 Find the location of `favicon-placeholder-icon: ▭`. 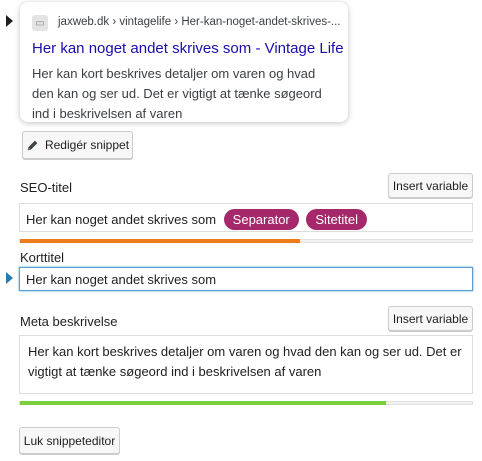

favicon-placeholder-icon: ▭ is located at coordinates (40, 23).